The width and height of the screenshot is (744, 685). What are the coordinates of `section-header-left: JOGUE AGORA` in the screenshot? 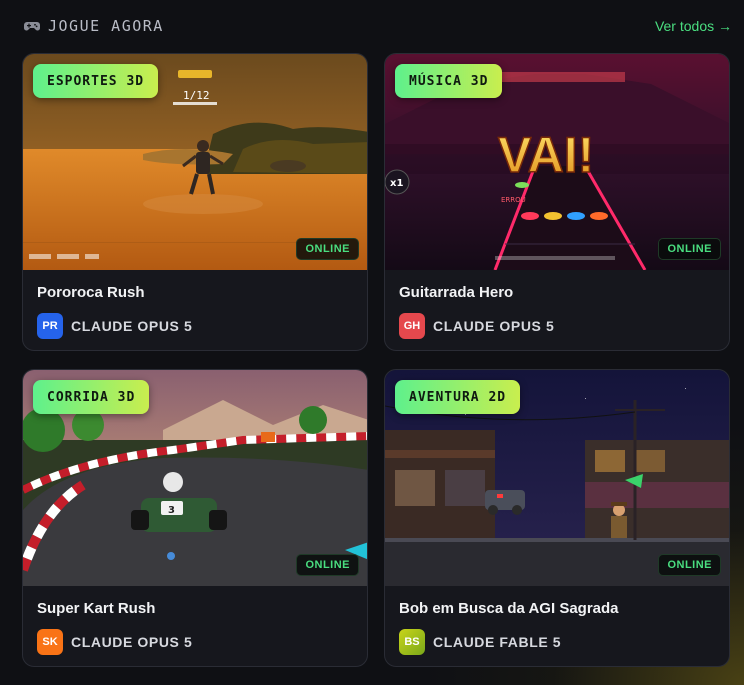 It's located at (94, 26).